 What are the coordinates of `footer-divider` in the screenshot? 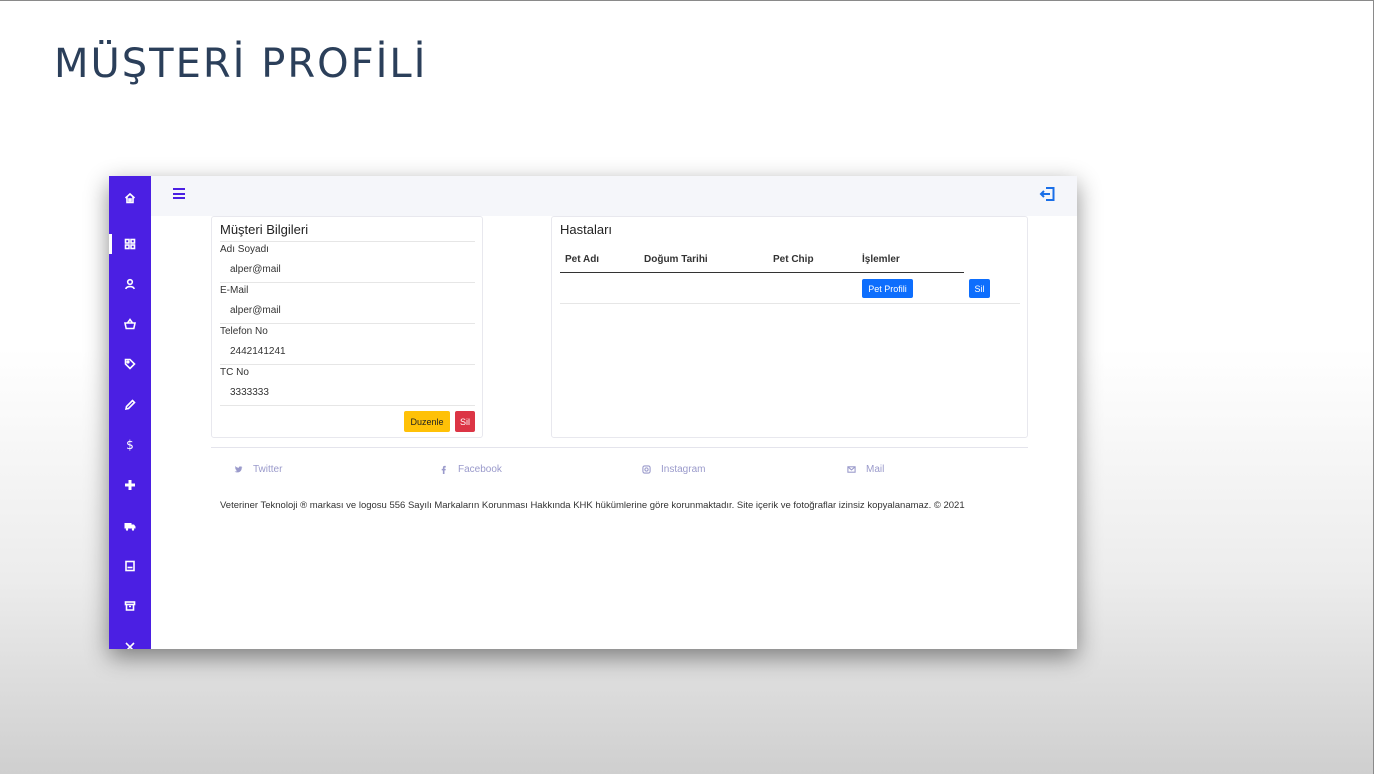 It's located at (619, 447).